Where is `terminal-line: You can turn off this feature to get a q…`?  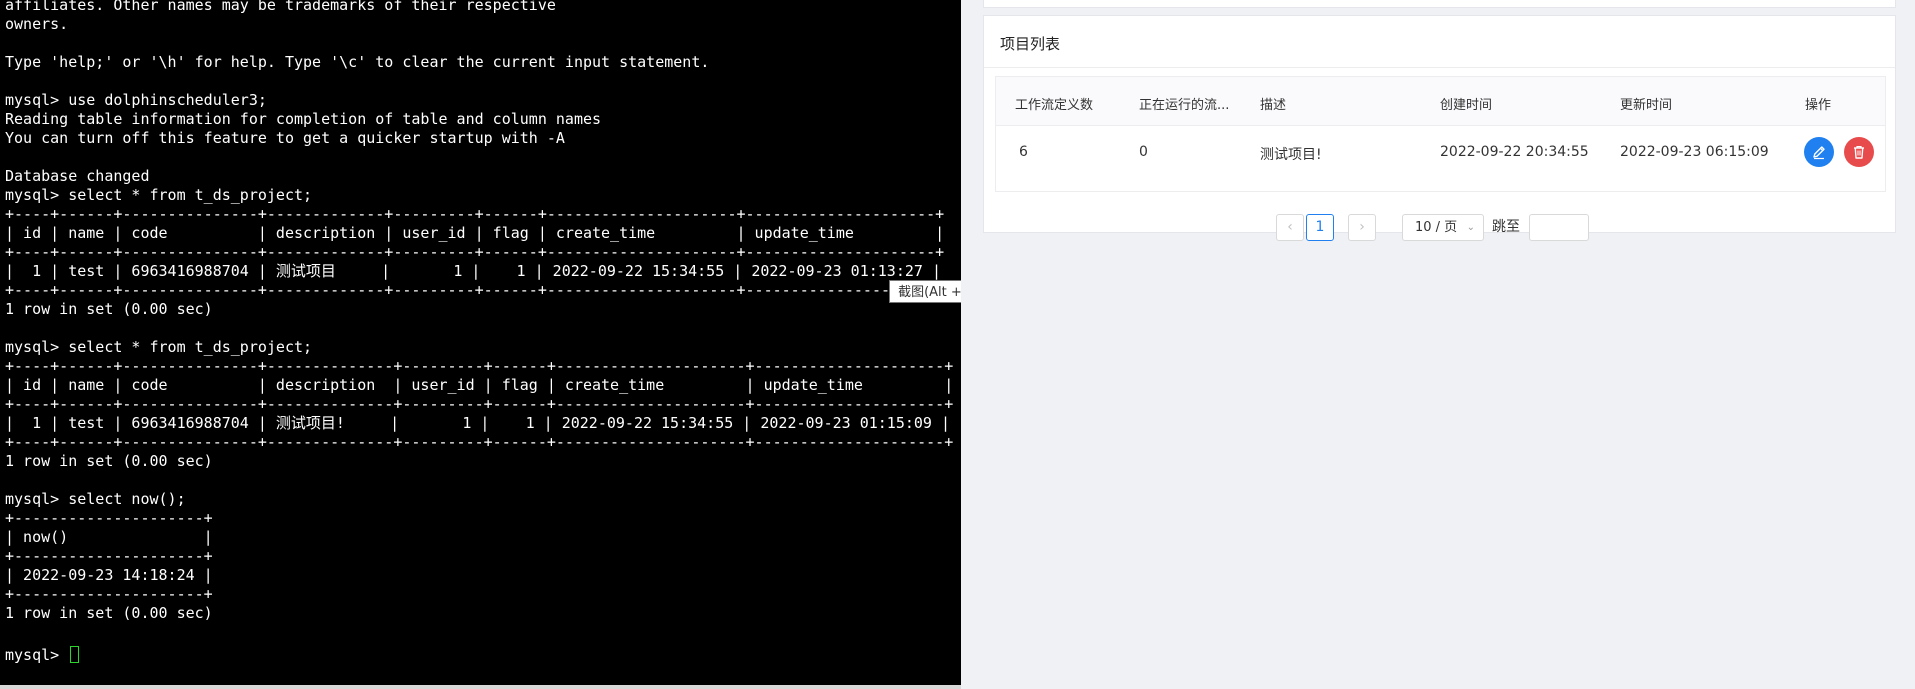
terminal-line: You can turn off this feature to get a q… is located at coordinates (285, 138).